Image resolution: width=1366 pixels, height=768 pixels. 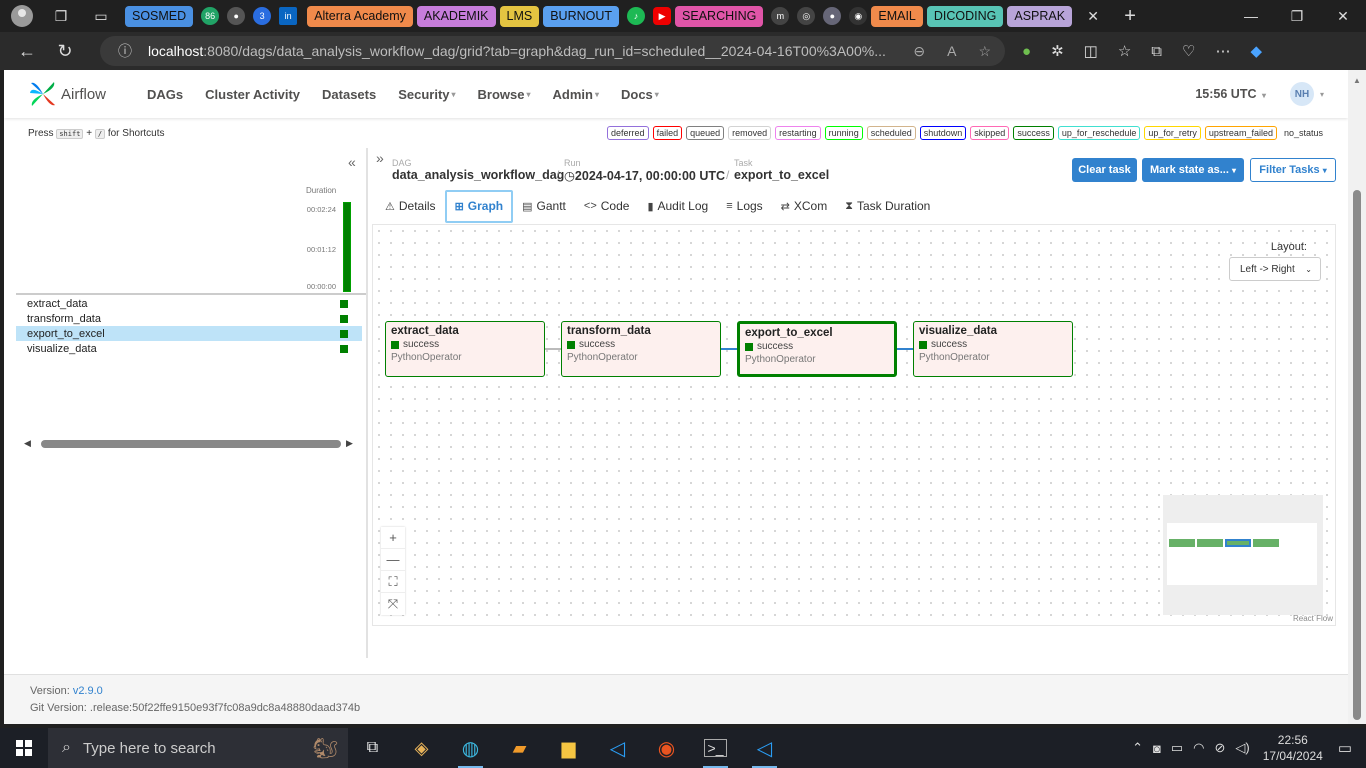 What do you see at coordinates (393, 604) in the screenshot?
I see `fullscreen-icon: ⤧` at bounding box center [393, 604].